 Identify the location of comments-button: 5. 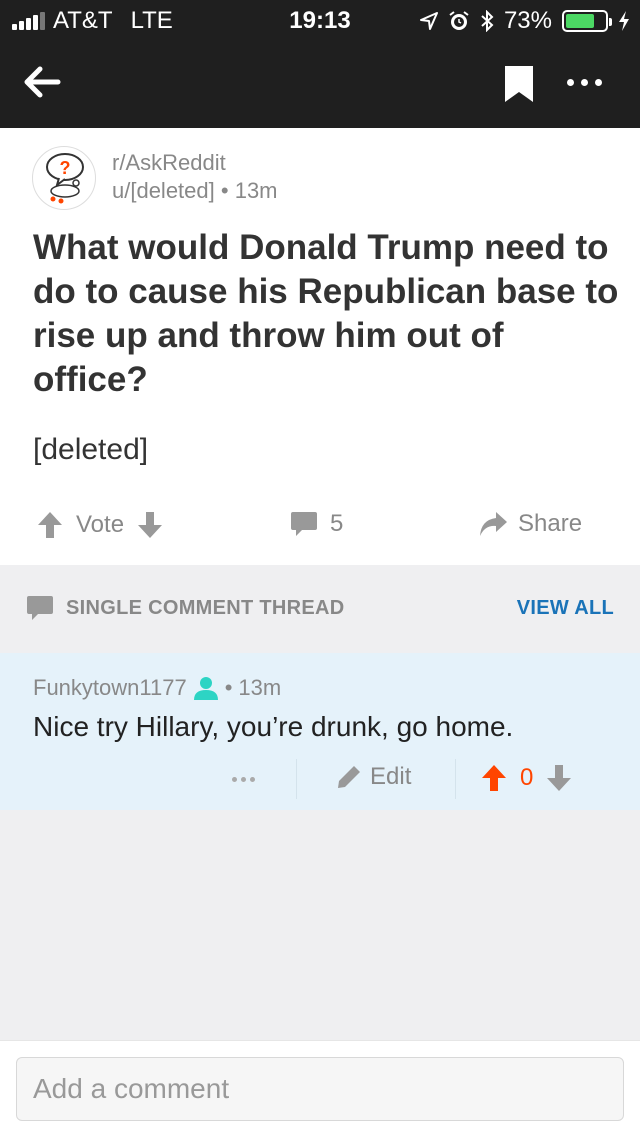
(316, 524).